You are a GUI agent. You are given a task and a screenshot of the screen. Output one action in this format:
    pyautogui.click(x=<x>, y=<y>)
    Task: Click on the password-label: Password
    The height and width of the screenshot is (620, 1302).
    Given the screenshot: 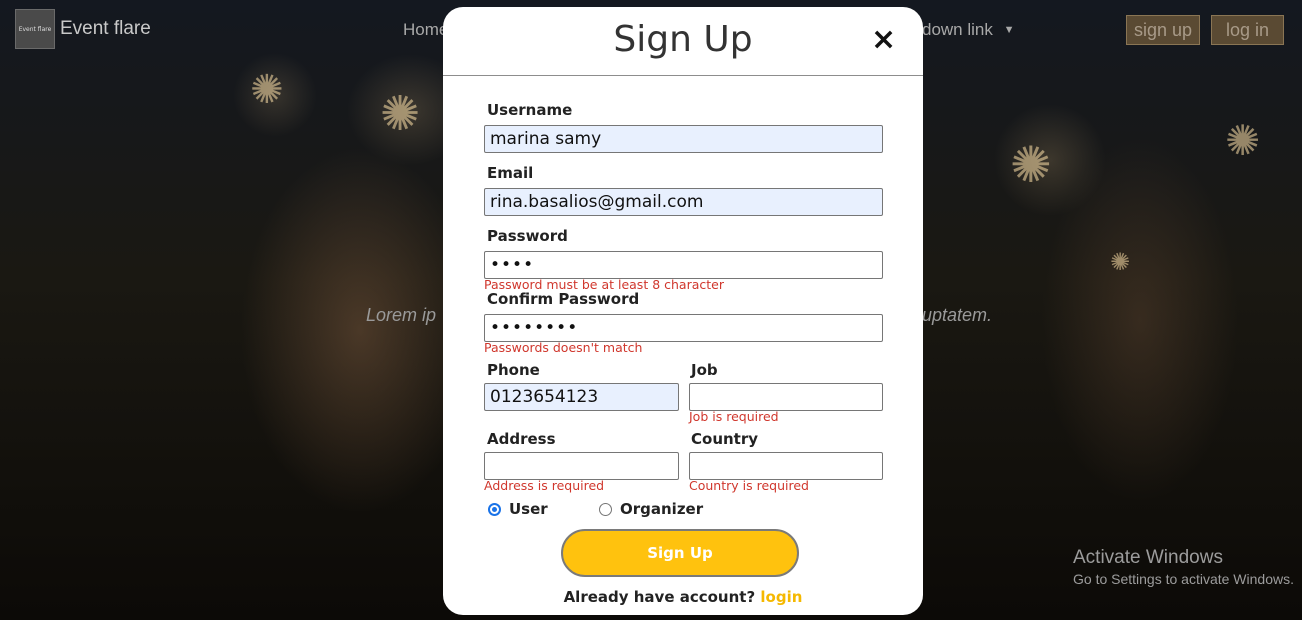 What is the action you would take?
    pyautogui.click(x=527, y=236)
    